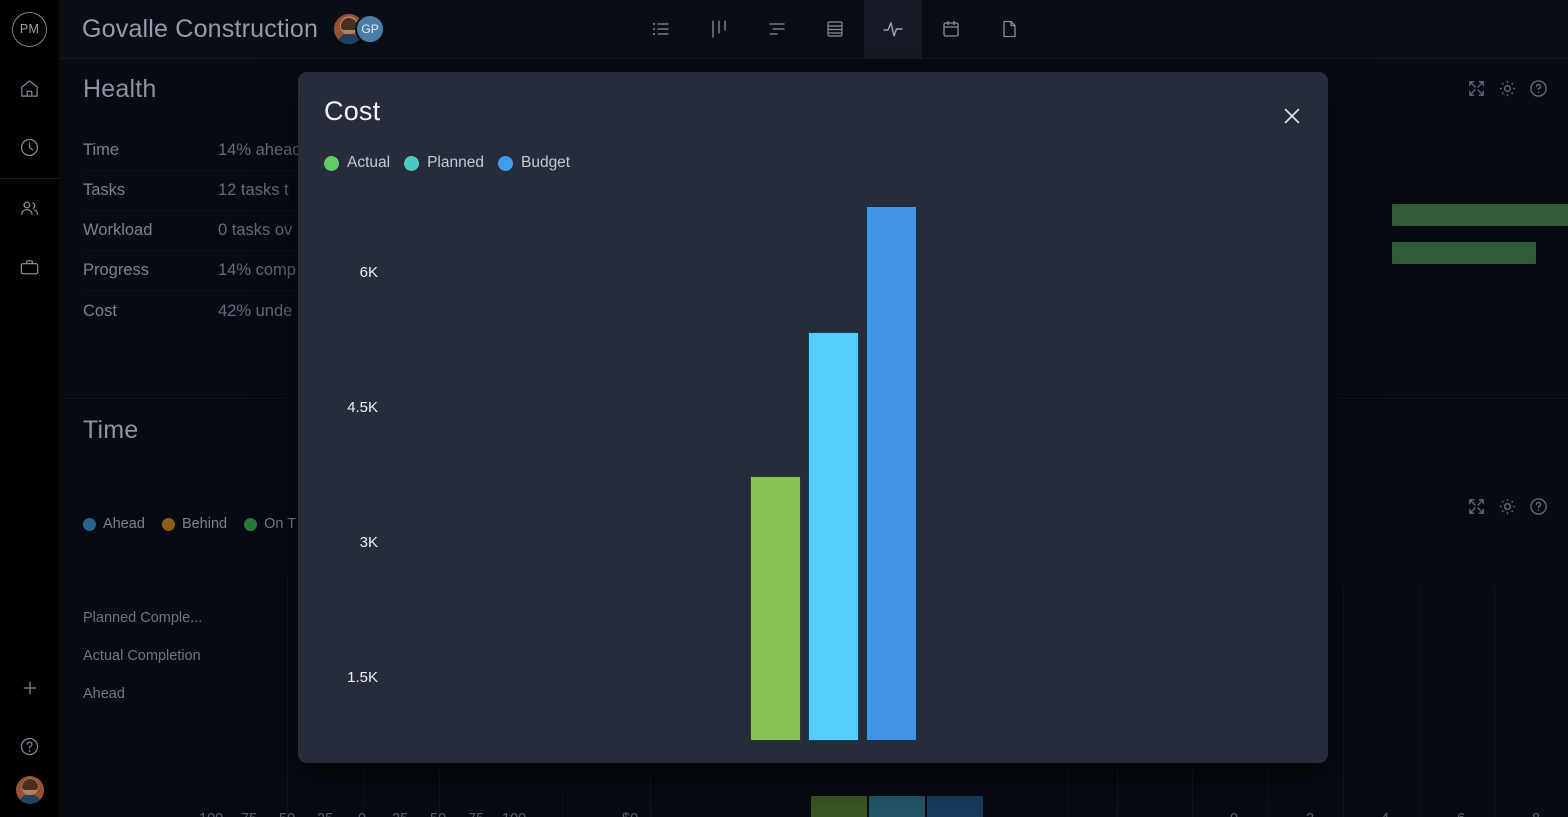 The height and width of the screenshot is (817, 1568). I want to click on bar-actual, so click(775, 608).